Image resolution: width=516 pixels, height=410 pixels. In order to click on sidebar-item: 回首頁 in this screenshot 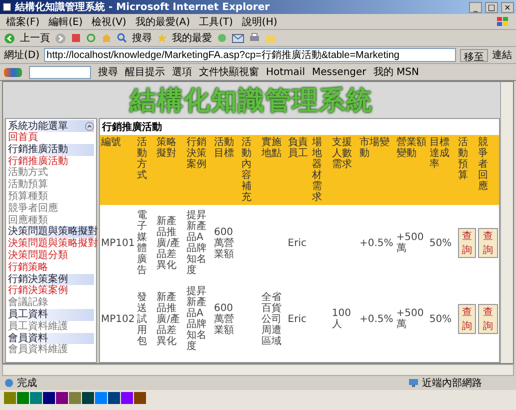, I will do `click(51, 138)`.